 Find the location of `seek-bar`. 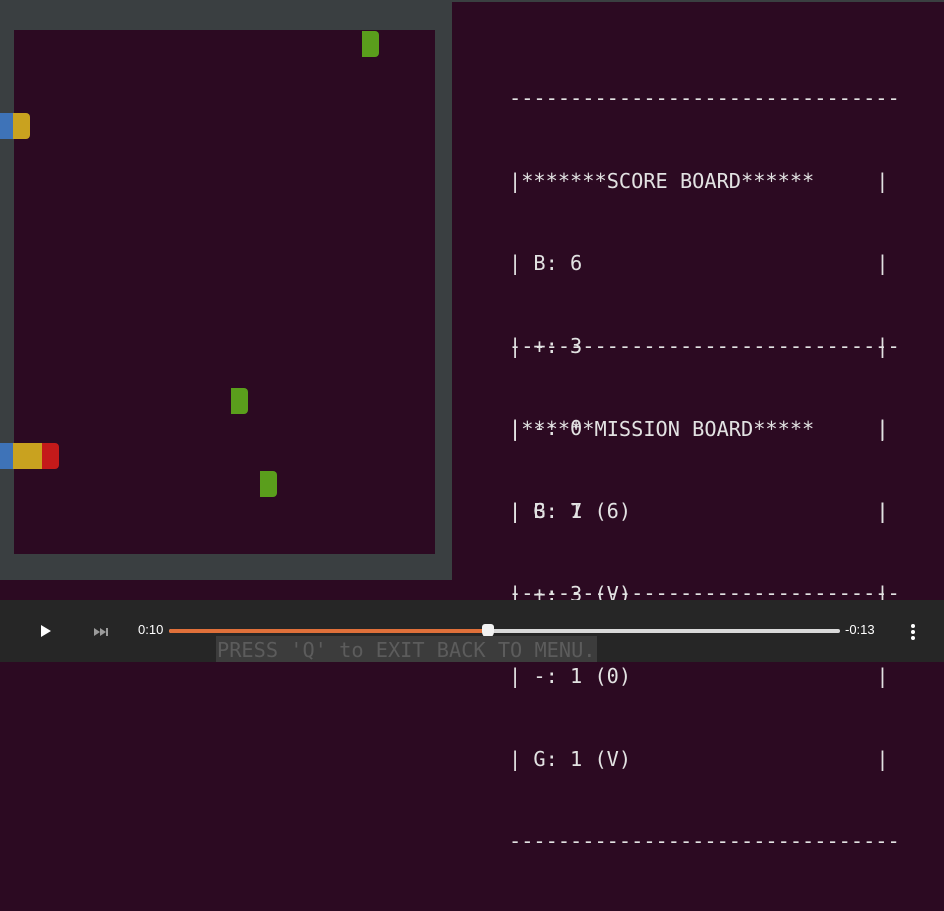

seek-bar is located at coordinates (504, 631).